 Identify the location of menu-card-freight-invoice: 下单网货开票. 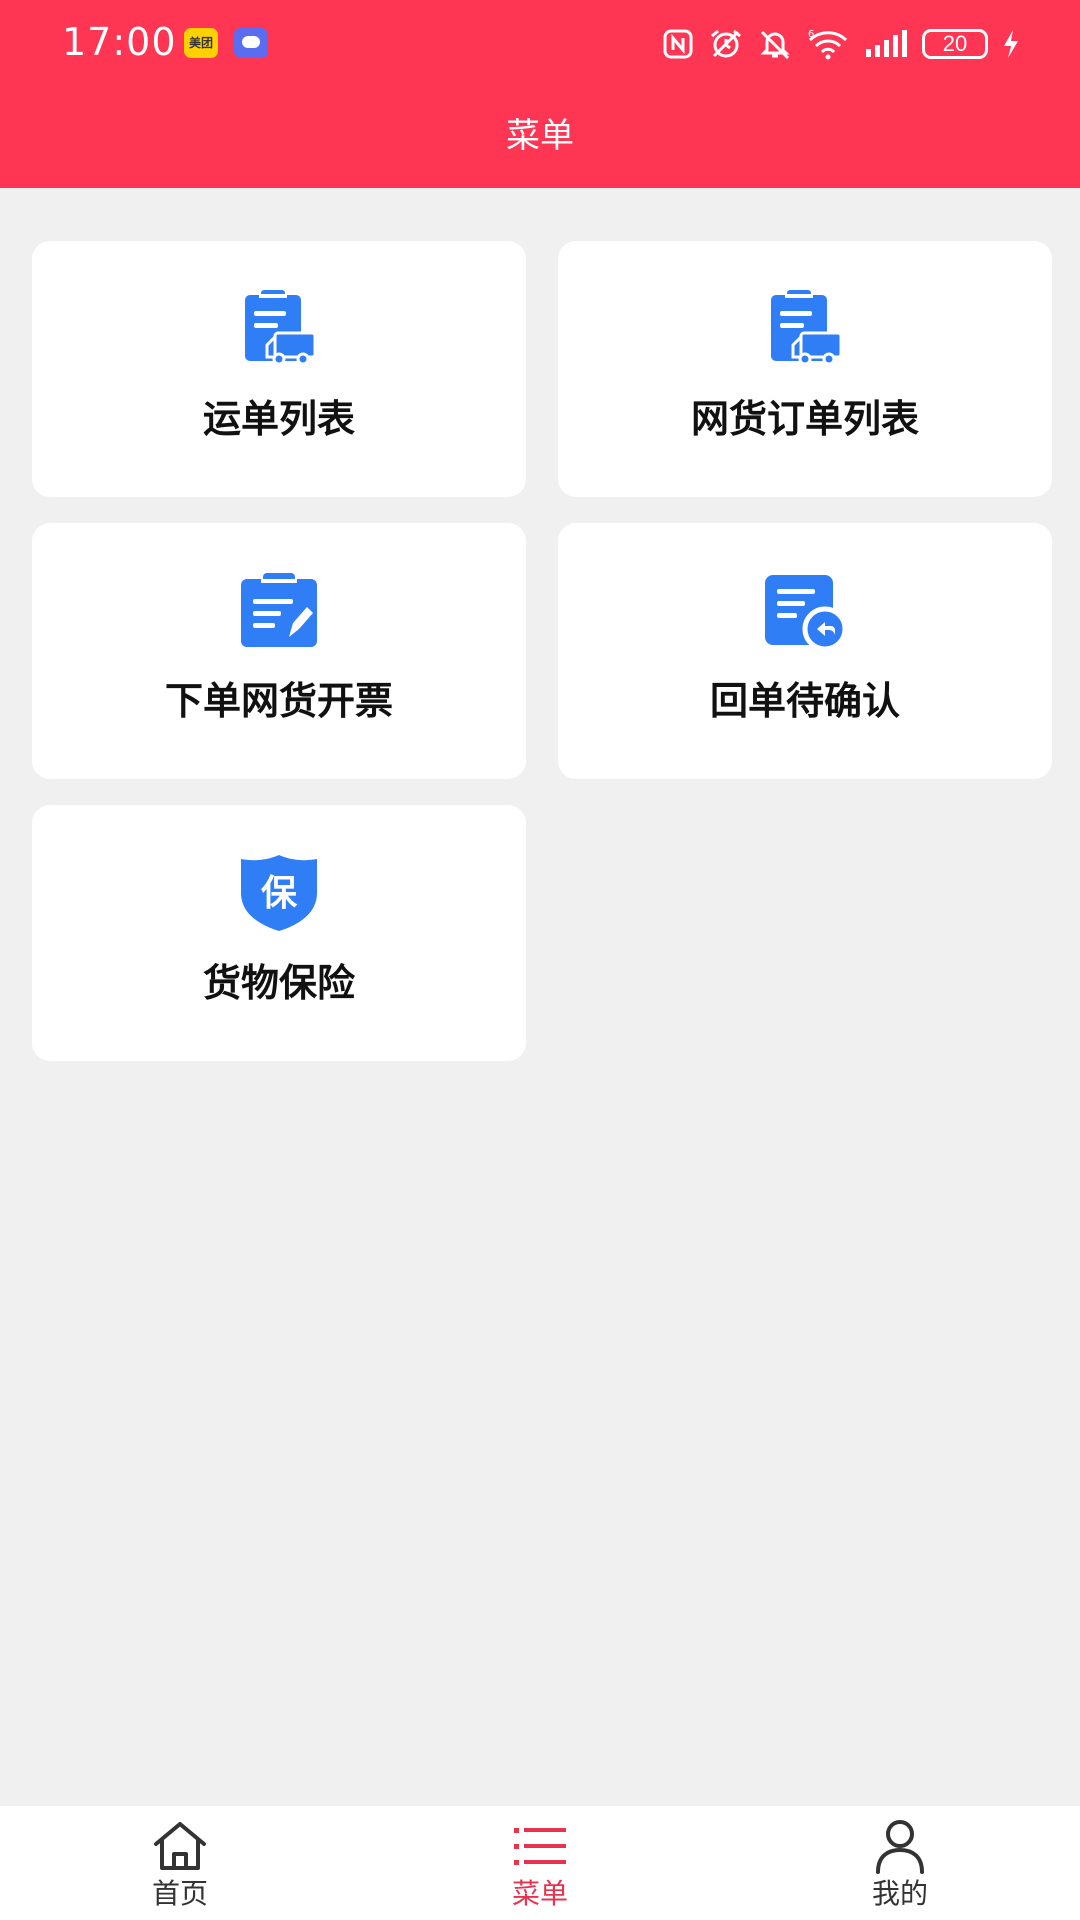
(279, 651).